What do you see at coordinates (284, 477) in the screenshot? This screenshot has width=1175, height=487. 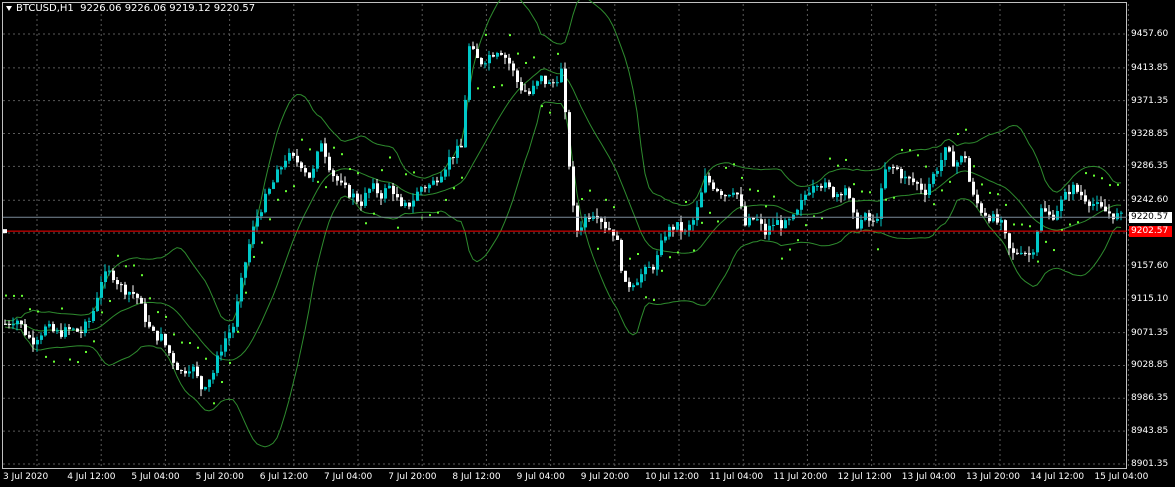 I see `time-label: 6 Jul 12:00` at bounding box center [284, 477].